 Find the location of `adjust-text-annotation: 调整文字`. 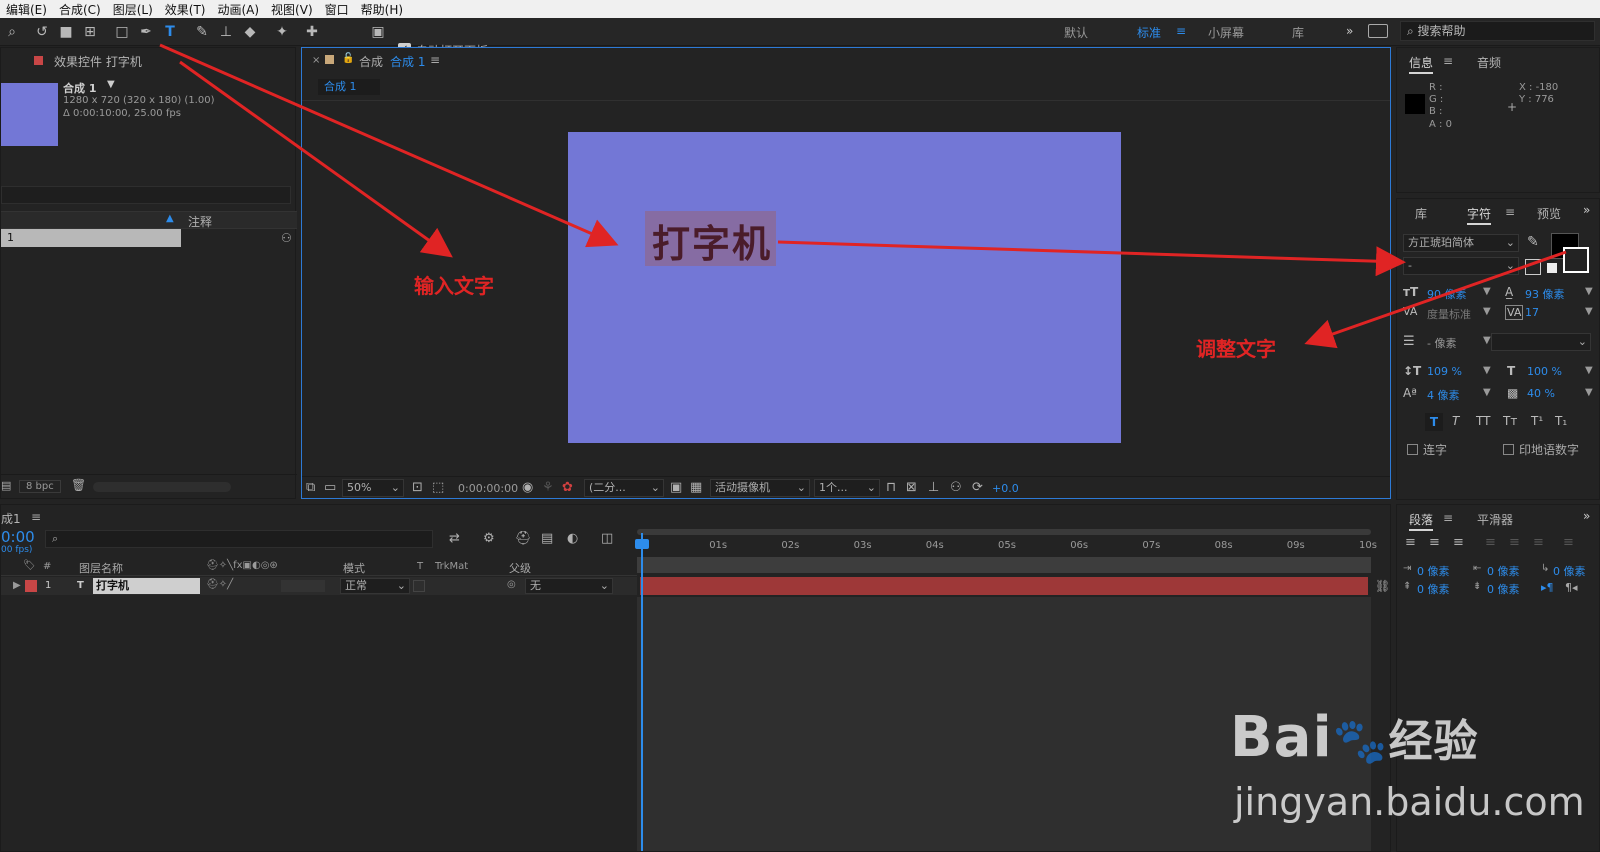

adjust-text-annotation: 调整文字 is located at coordinates (1236, 349).